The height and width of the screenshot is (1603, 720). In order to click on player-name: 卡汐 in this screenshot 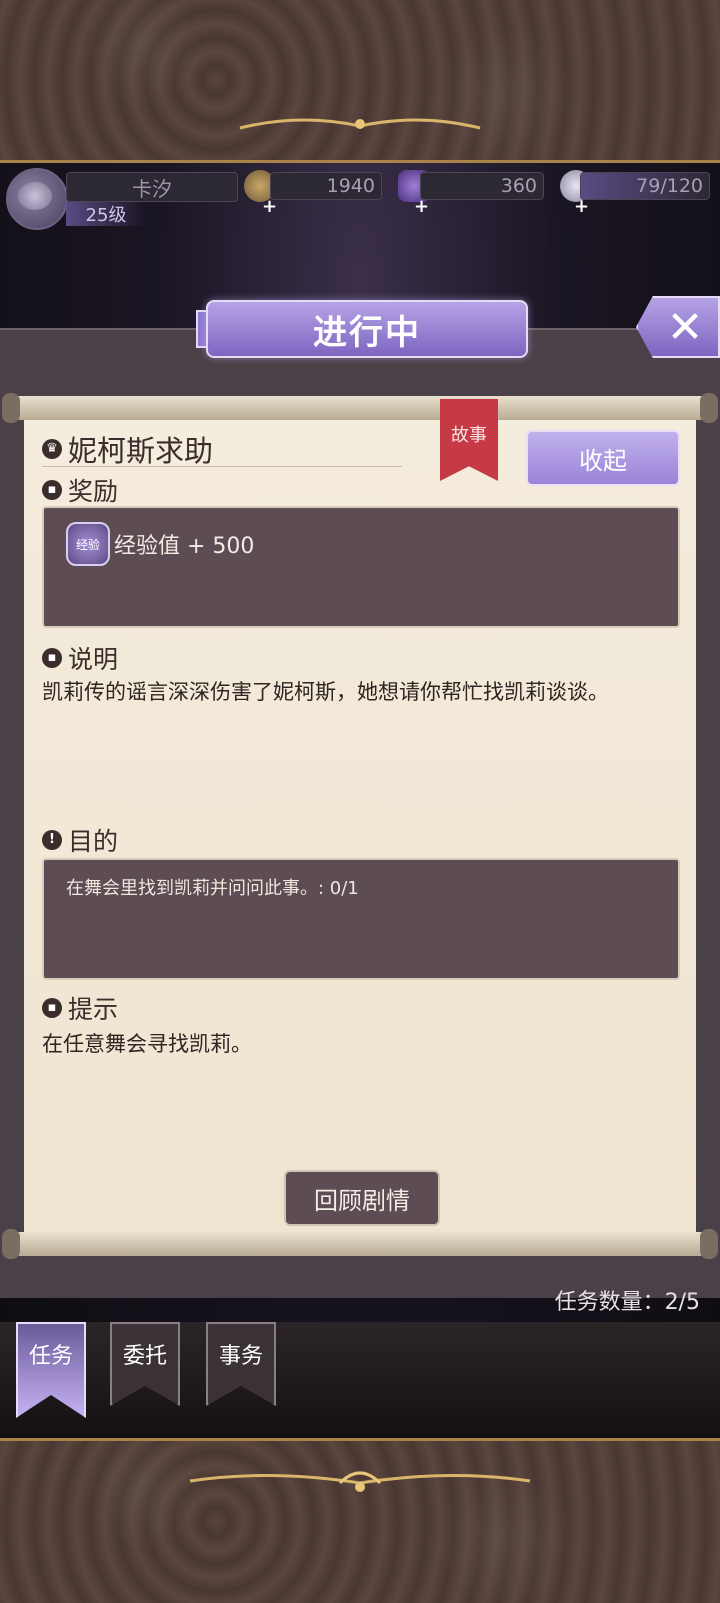, I will do `click(152, 187)`.